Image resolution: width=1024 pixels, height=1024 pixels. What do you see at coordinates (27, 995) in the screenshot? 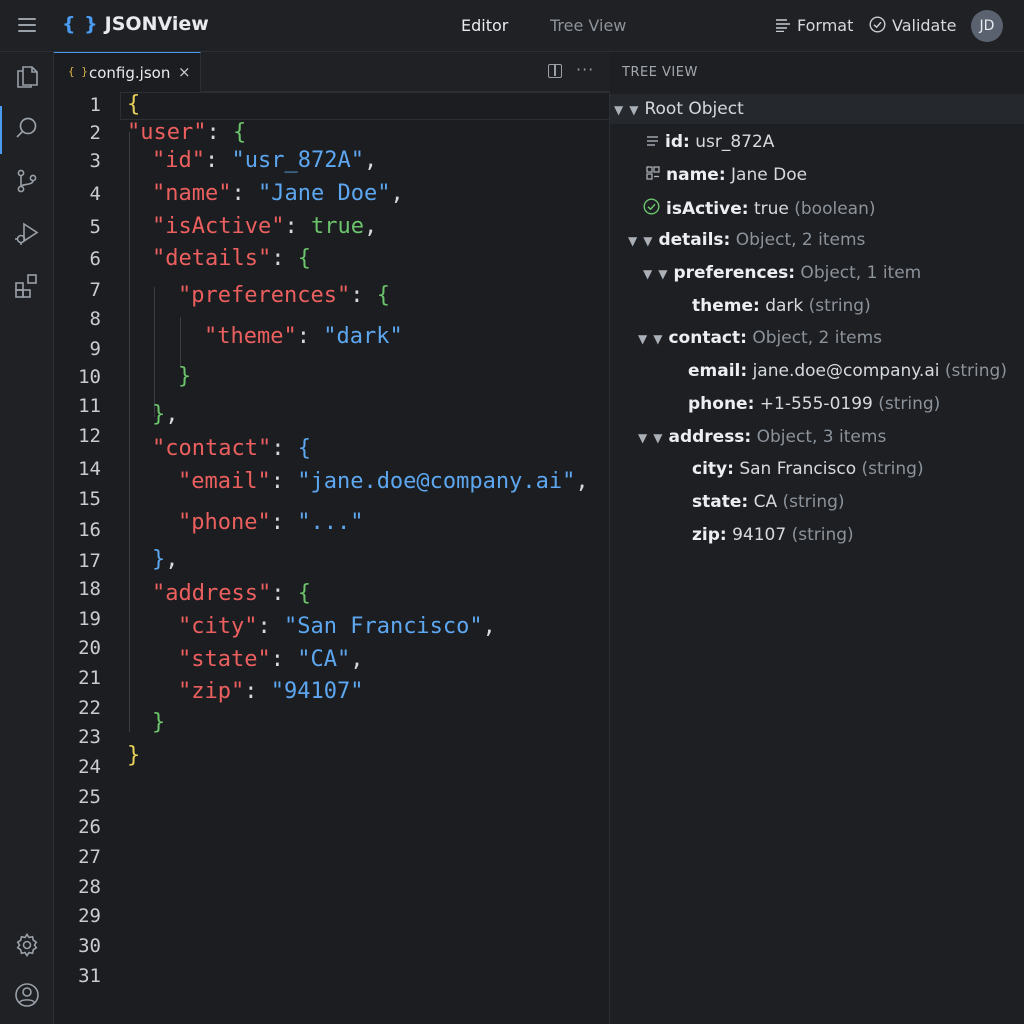
I see `account-icon` at bounding box center [27, 995].